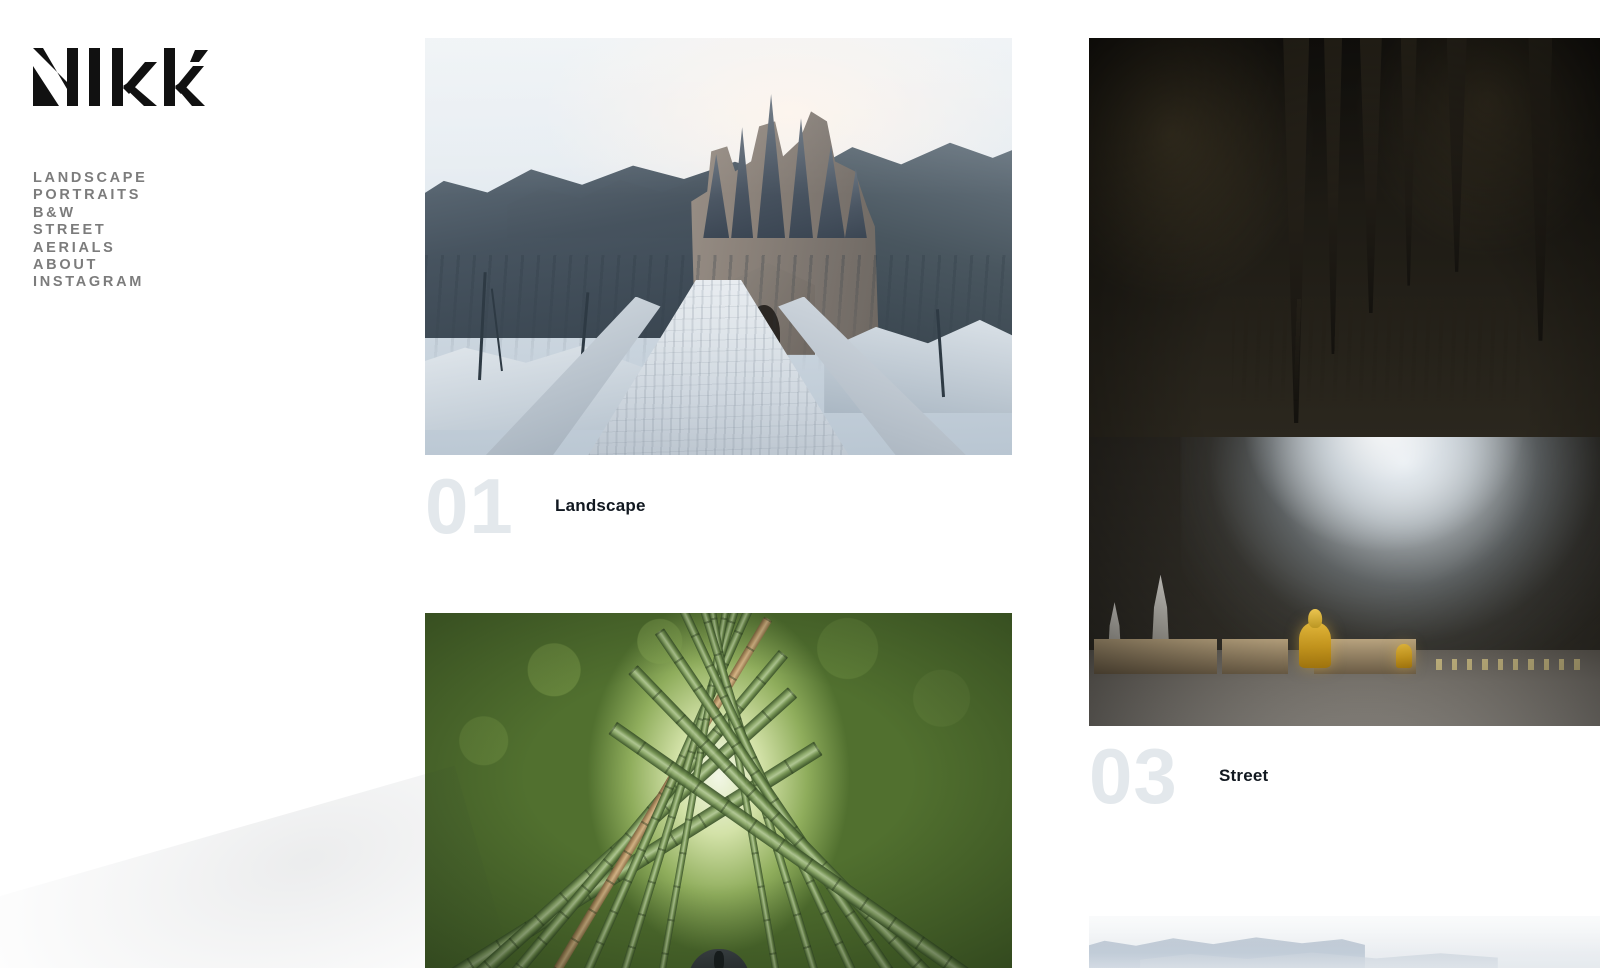 This screenshot has width=1600, height=968. What do you see at coordinates (469, 506) in the screenshot?
I see `gallery-number-01: 01` at bounding box center [469, 506].